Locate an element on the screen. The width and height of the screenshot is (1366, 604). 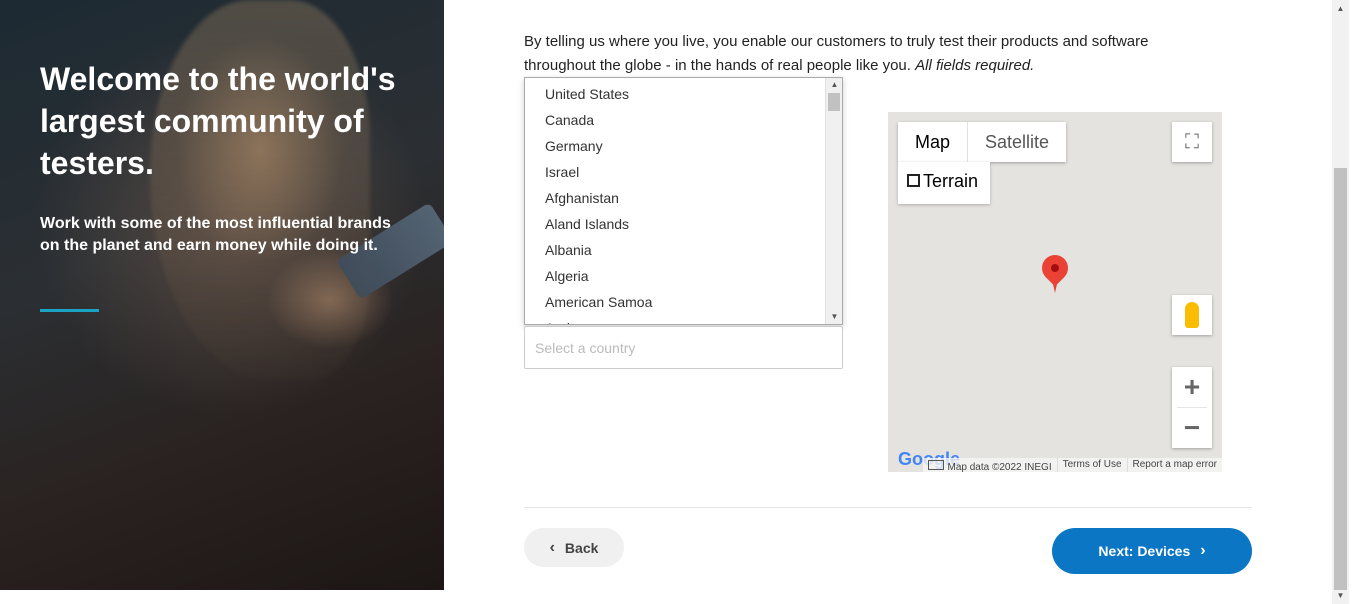
fullscreen-icon: ⛶ is located at coordinates (1192, 142).